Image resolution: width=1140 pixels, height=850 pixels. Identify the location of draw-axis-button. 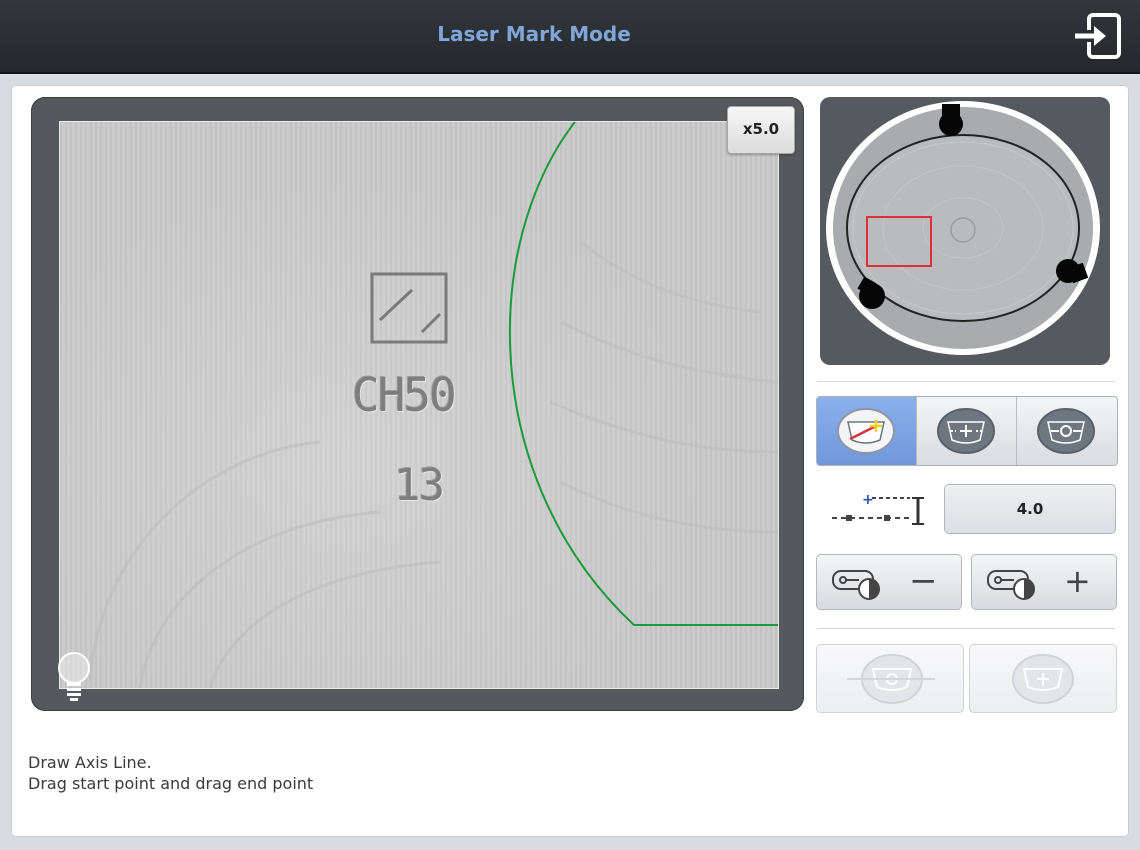
(867, 431).